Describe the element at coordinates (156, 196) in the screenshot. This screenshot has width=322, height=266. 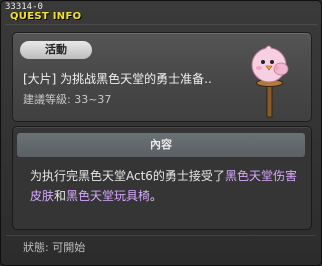
I see `description-text: 。` at that location.